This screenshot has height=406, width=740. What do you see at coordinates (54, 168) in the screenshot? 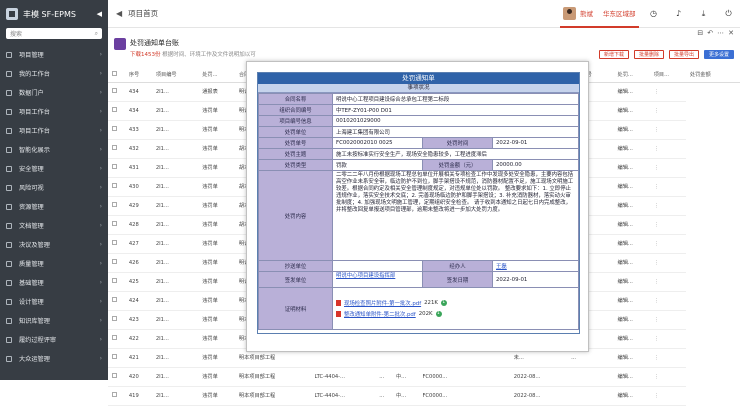
I see `sidebar-item: 安全管理 ›` at bounding box center [54, 168].